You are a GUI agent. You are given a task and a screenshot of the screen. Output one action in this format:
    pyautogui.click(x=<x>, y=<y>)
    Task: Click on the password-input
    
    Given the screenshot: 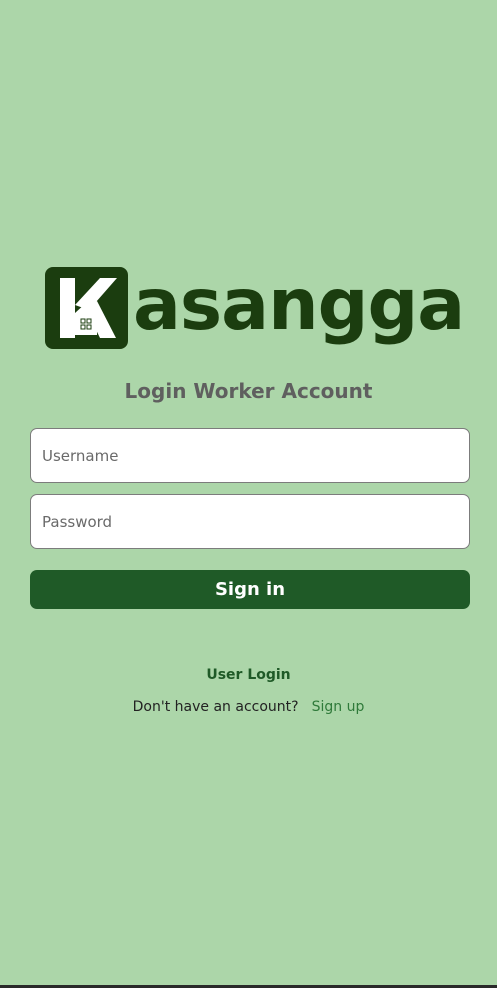 What is the action you would take?
    pyautogui.click(x=250, y=521)
    